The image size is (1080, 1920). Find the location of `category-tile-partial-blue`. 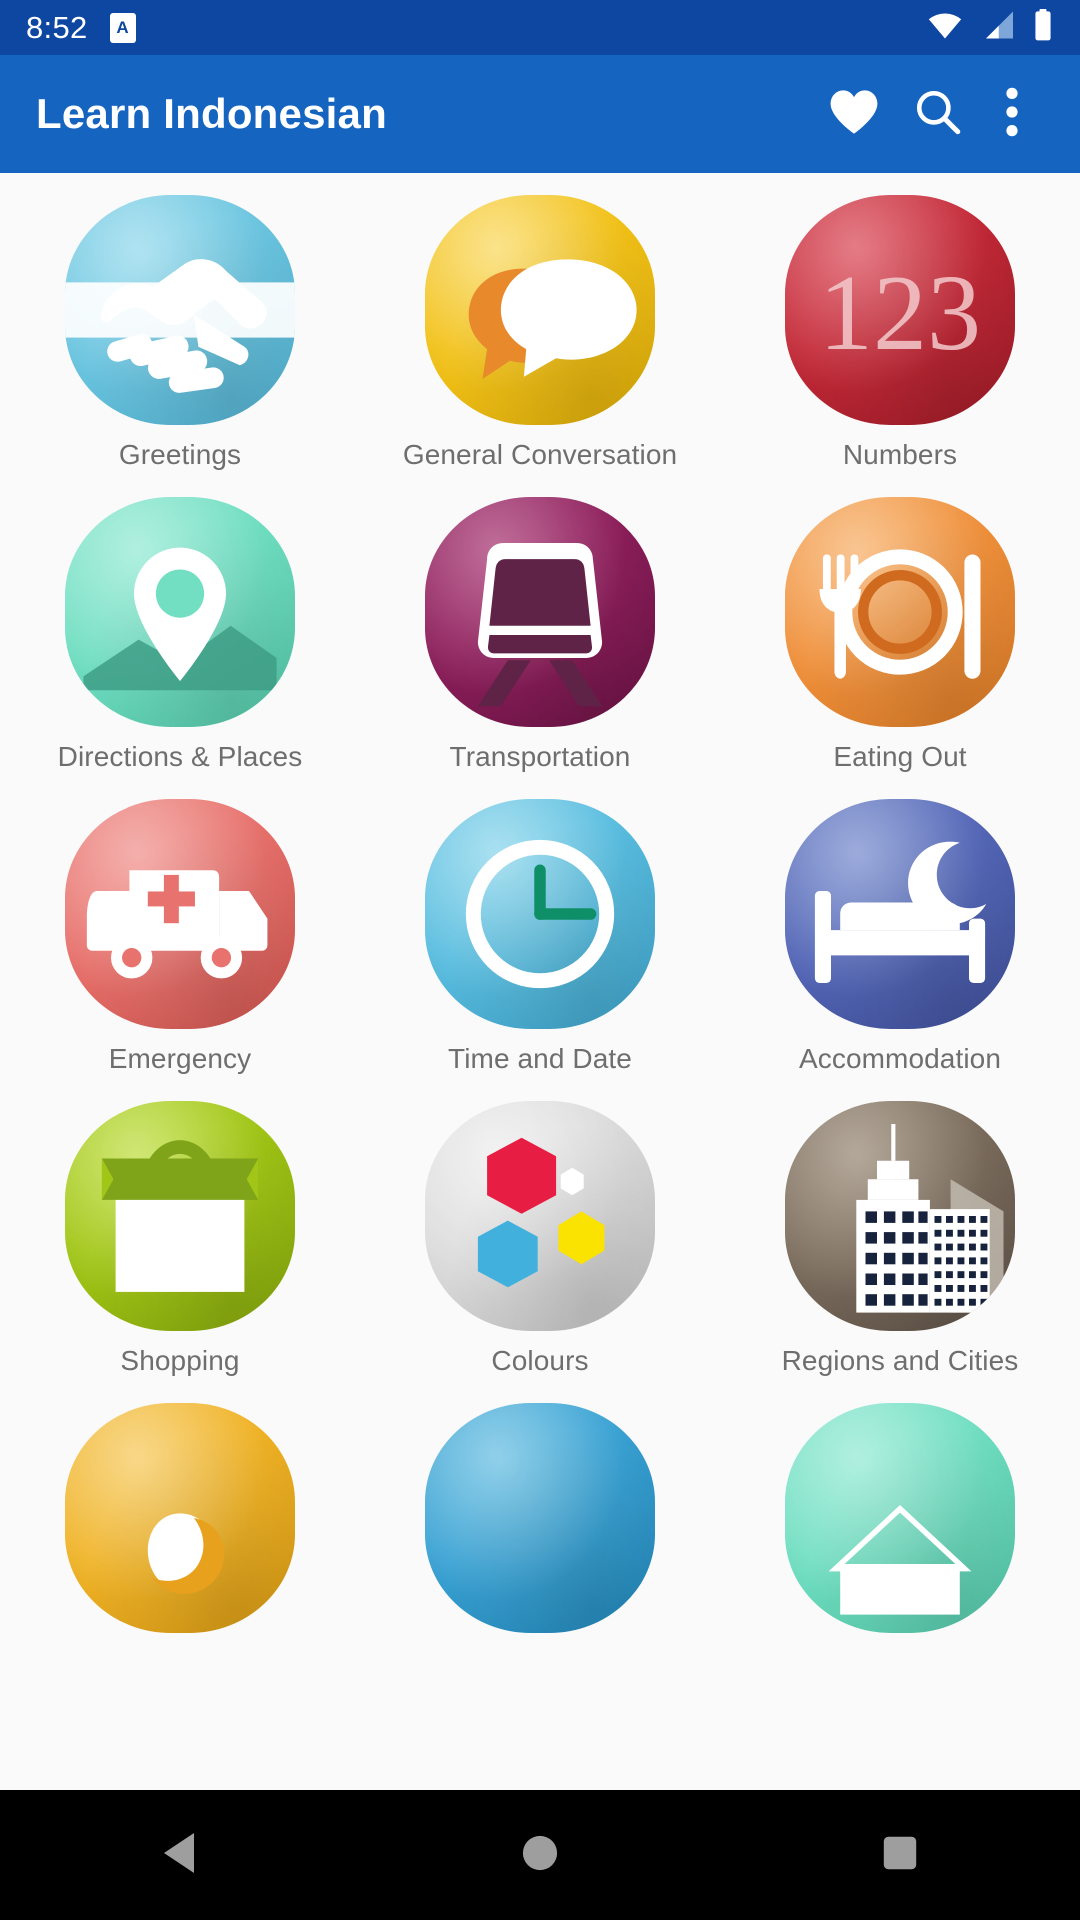

category-tile-partial-blue is located at coordinates (540, 1538).